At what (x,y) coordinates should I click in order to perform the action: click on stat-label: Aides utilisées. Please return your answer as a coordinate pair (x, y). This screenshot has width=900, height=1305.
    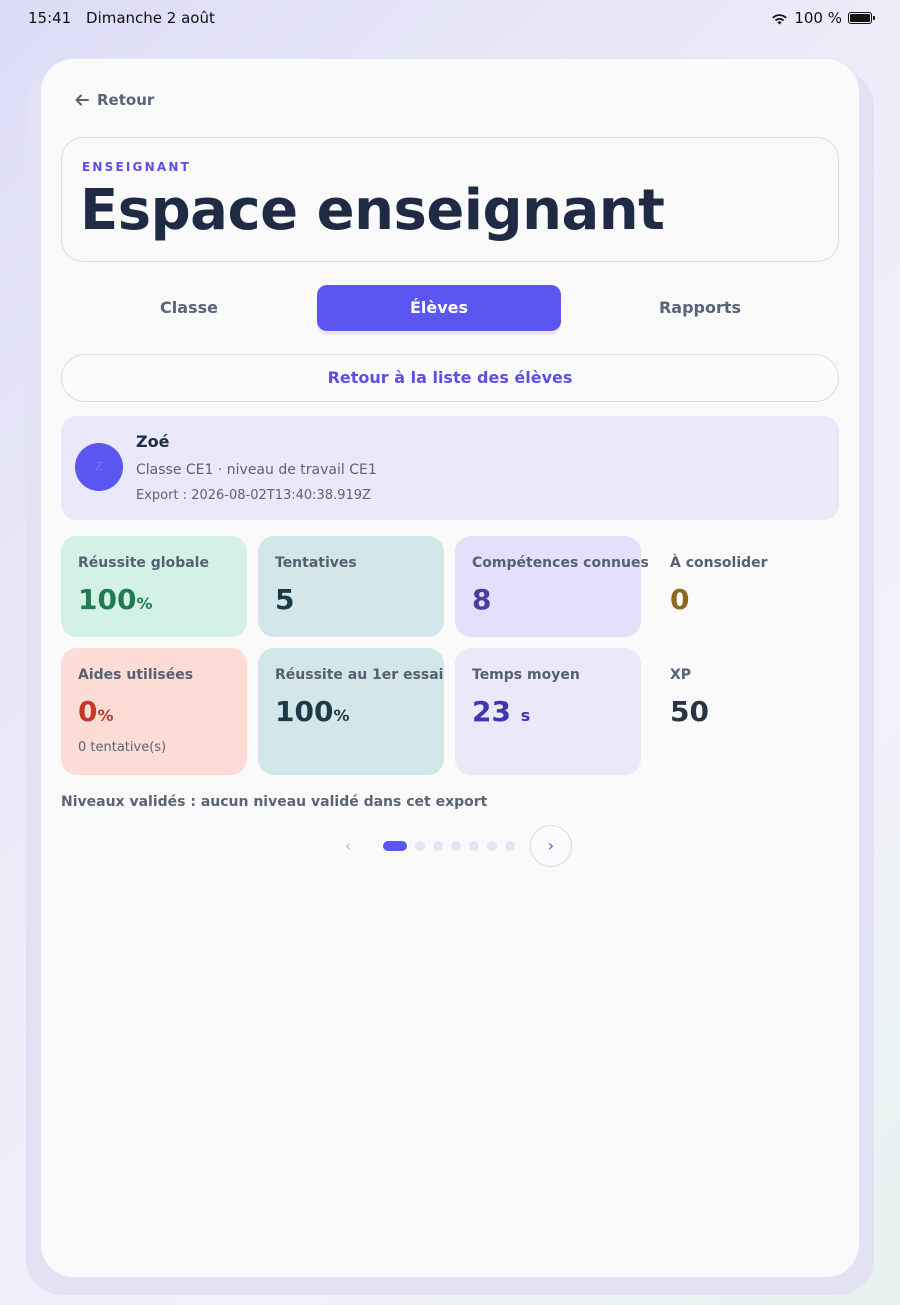
    Looking at the image, I should click on (136, 675).